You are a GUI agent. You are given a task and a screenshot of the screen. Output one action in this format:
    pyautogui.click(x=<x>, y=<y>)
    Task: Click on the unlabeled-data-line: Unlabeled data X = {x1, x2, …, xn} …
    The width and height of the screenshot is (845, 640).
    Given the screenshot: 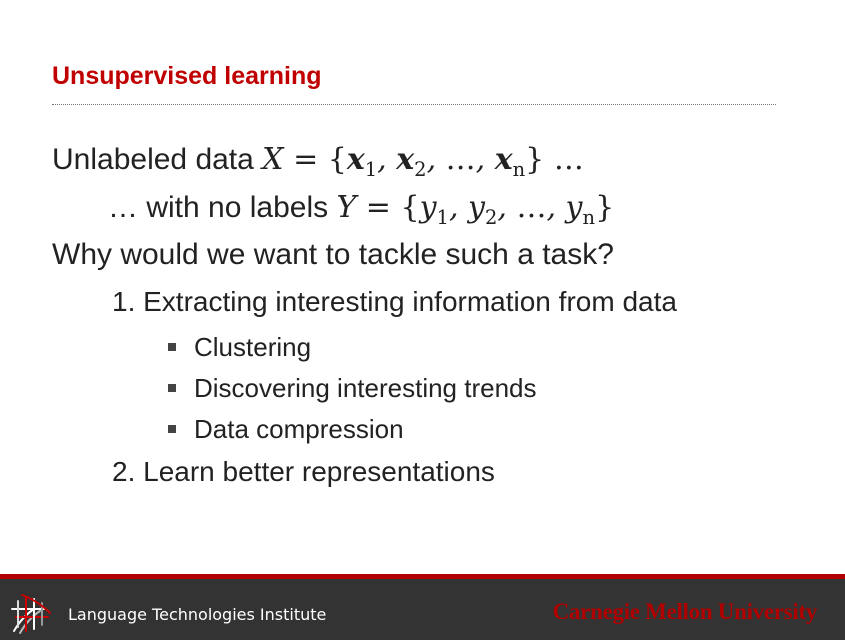 What is the action you would take?
    pyautogui.click(x=318, y=161)
    